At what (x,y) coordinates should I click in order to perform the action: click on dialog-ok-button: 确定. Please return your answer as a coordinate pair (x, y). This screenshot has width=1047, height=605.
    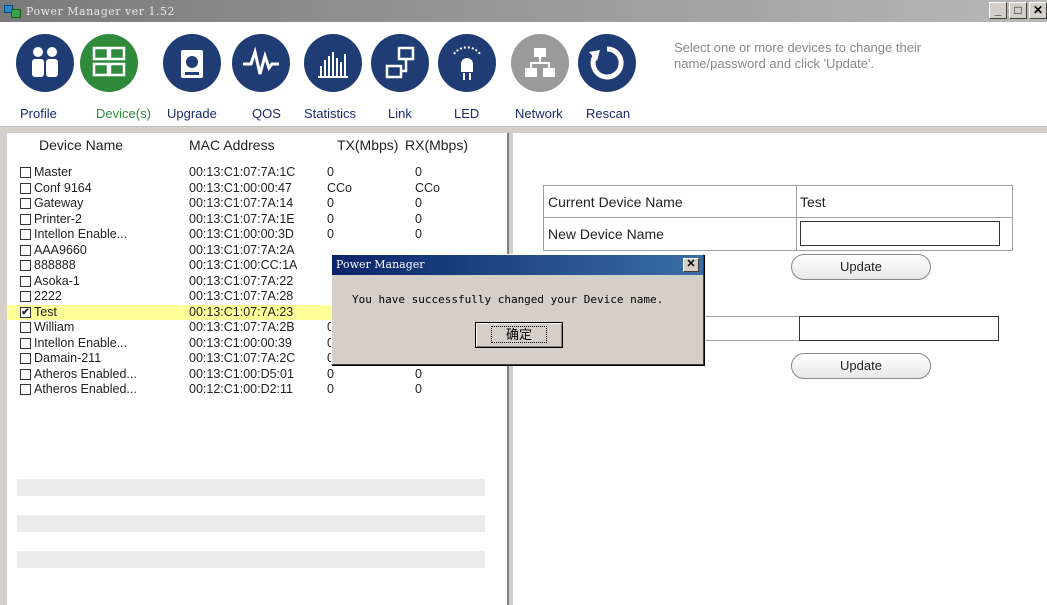
    Looking at the image, I should click on (519, 335).